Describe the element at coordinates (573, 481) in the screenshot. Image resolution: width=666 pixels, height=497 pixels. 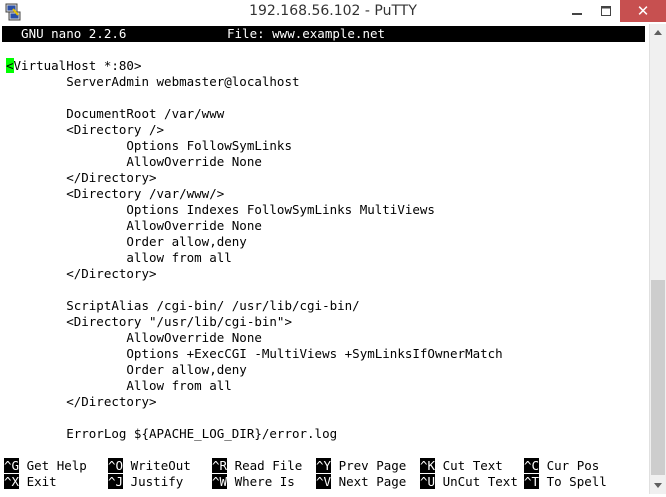
I see `shortcut-label-to-spell: To Spell` at that location.